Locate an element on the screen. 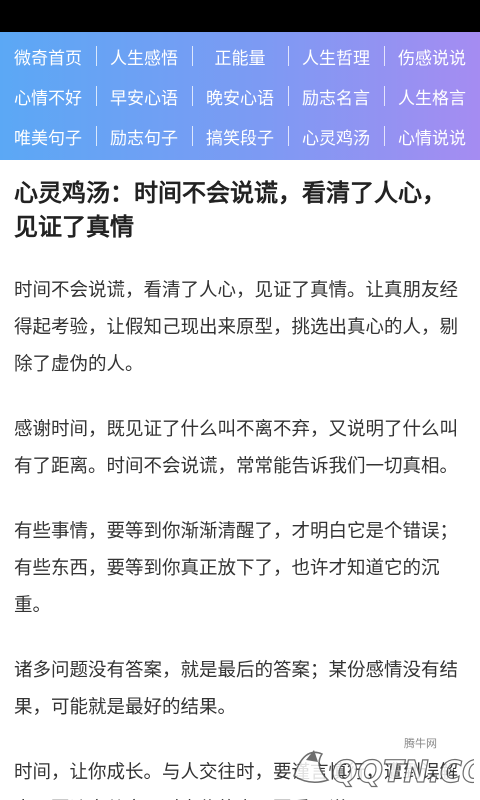 Image resolution: width=480 pixels, height=800 pixels. nav-item-label: 励志句子 is located at coordinates (144, 138).